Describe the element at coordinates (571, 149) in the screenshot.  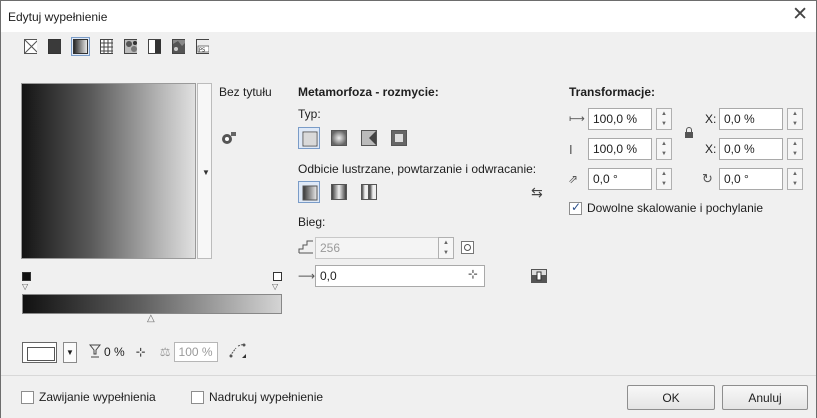
I see `height-icon: I` at that location.